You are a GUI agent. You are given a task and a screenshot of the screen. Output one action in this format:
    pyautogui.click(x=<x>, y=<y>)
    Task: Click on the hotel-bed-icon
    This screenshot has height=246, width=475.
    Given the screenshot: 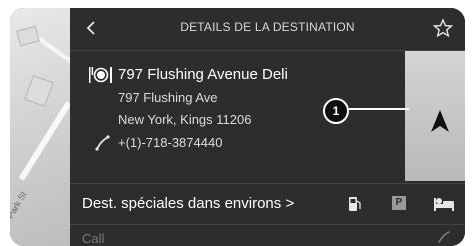 What is the action you would take?
    pyautogui.click(x=444, y=204)
    